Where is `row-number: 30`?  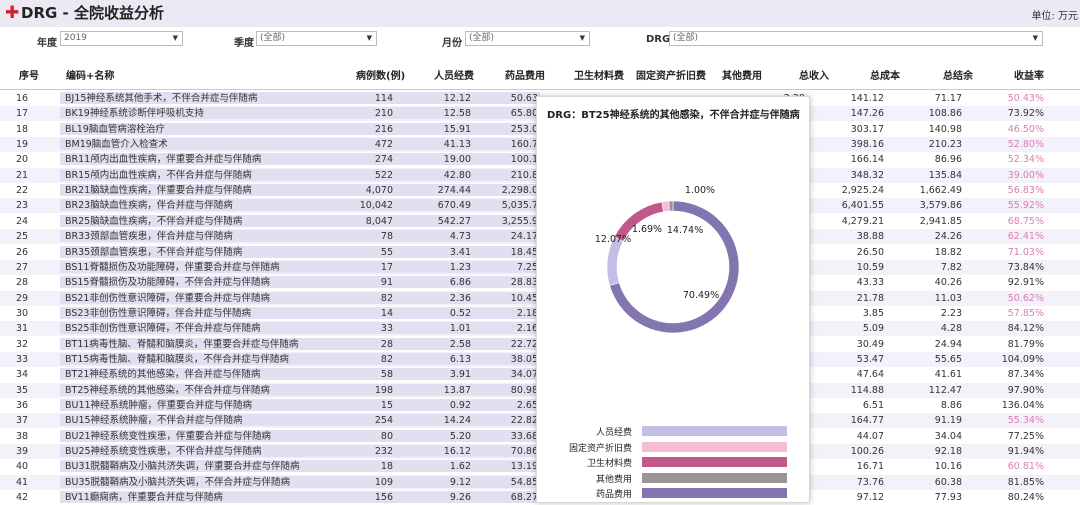
row-number: 30 is located at coordinates (22, 313).